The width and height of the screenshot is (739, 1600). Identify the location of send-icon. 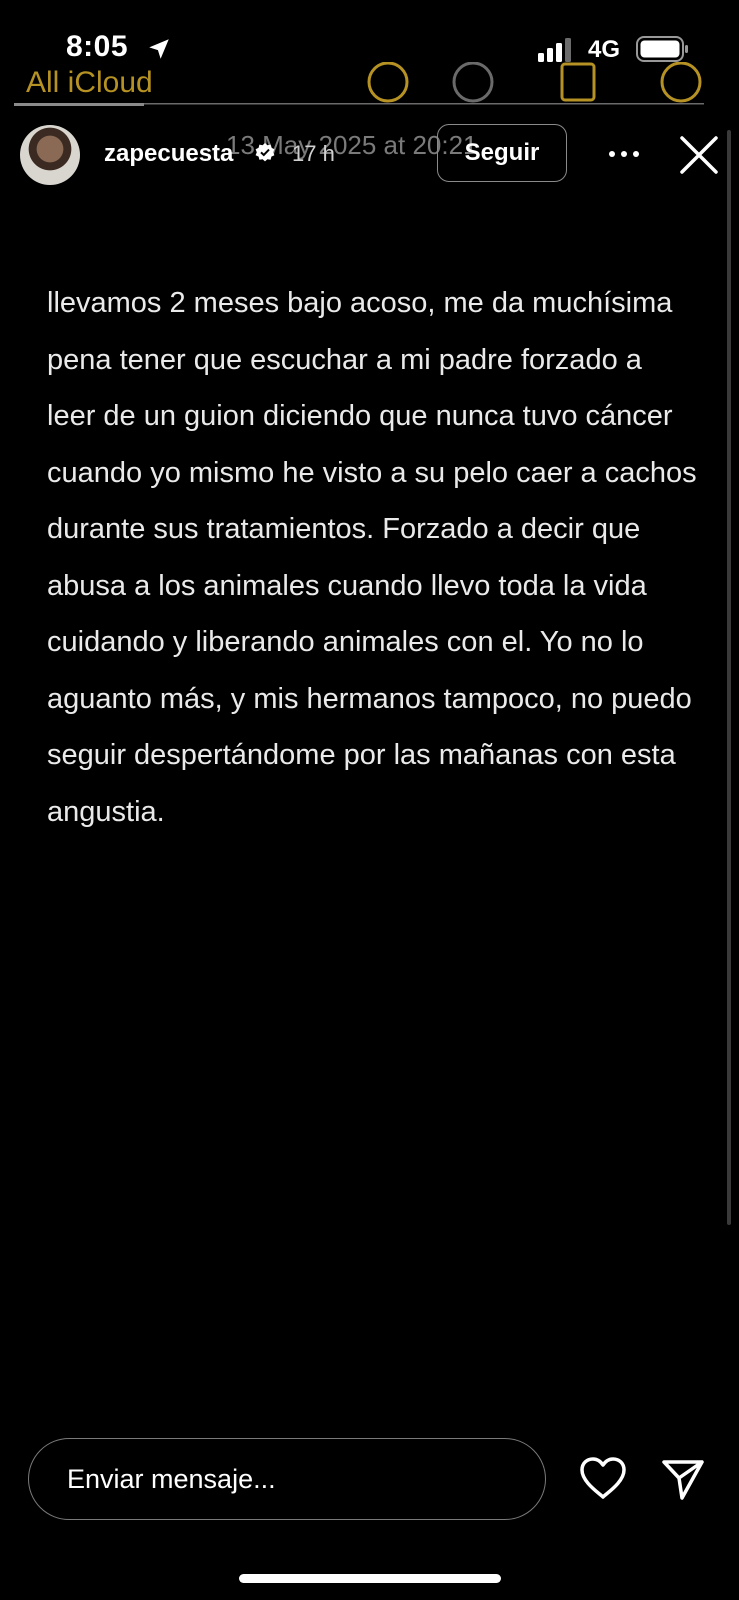
(683, 1479).